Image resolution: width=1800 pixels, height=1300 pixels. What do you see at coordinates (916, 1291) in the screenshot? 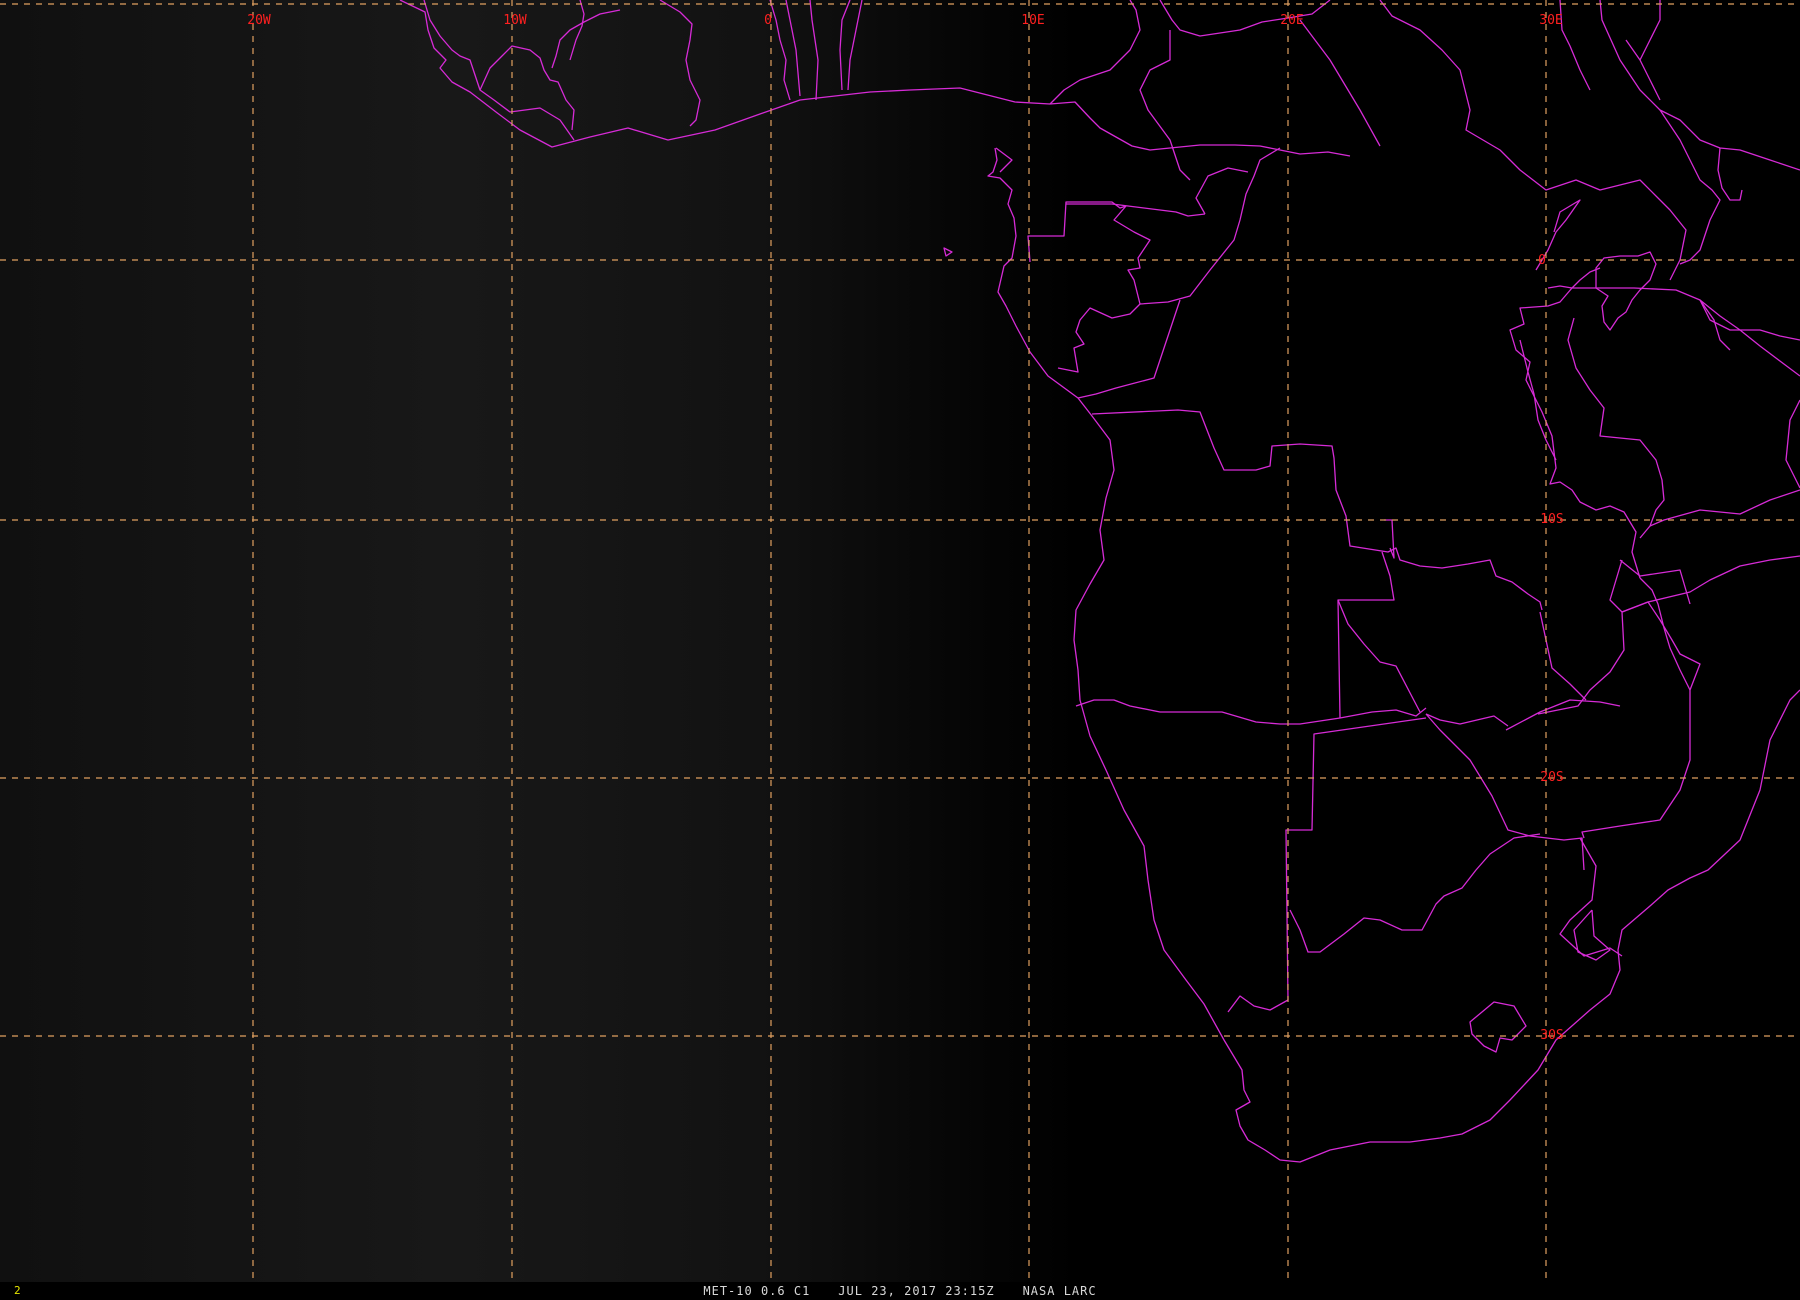
I see `image-datetime: JUL 23, 2017 23:15Z` at bounding box center [916, 1291].